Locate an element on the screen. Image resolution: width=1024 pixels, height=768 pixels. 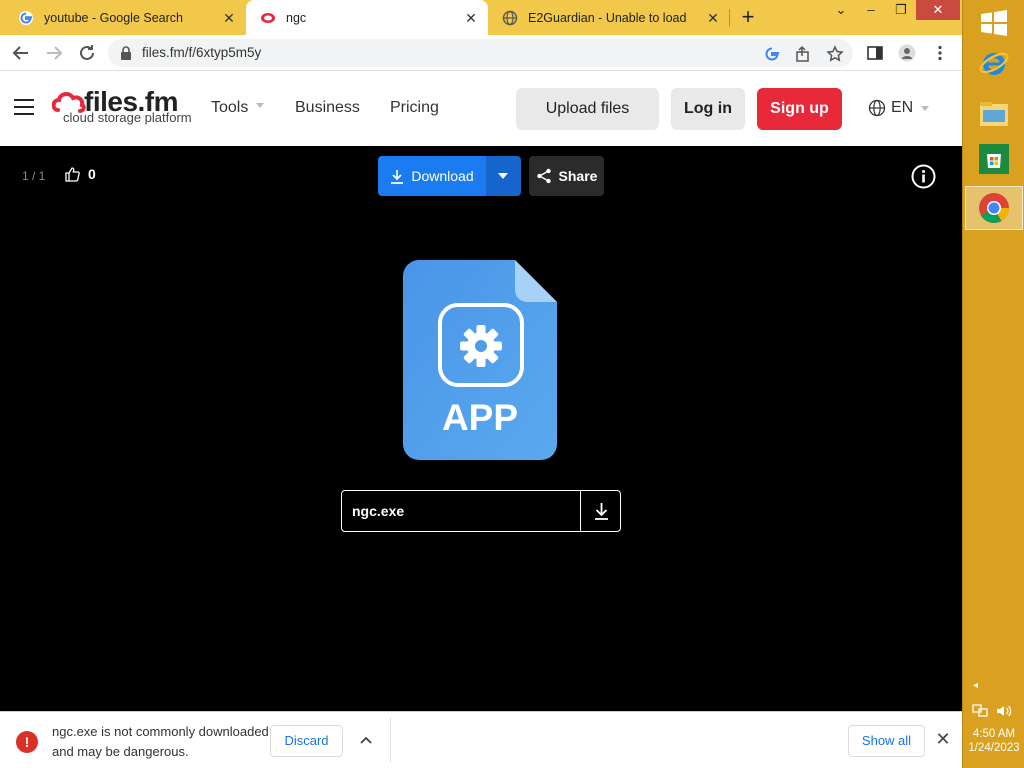
close-shelf-icon: ✕ is located at coordinates (943, 739).